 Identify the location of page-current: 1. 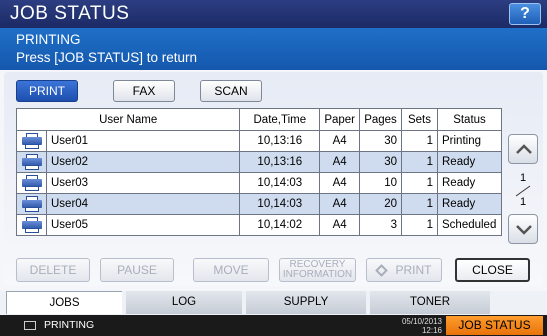
(523, 178).